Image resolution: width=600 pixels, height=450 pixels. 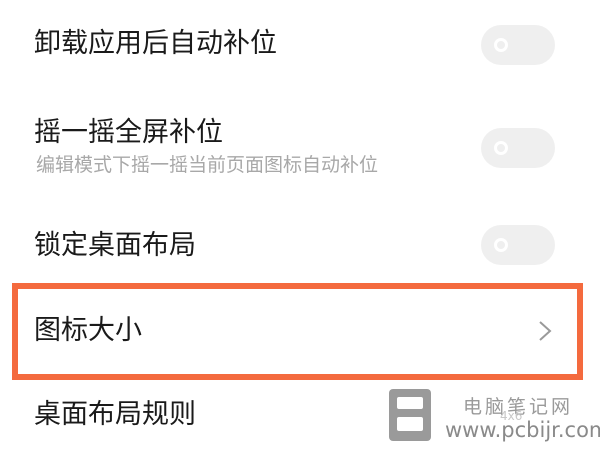 I want to click on setting-subtitle: 编辑模式下摇一摇当前页面图标自动补位, so click(x=207, y=165).